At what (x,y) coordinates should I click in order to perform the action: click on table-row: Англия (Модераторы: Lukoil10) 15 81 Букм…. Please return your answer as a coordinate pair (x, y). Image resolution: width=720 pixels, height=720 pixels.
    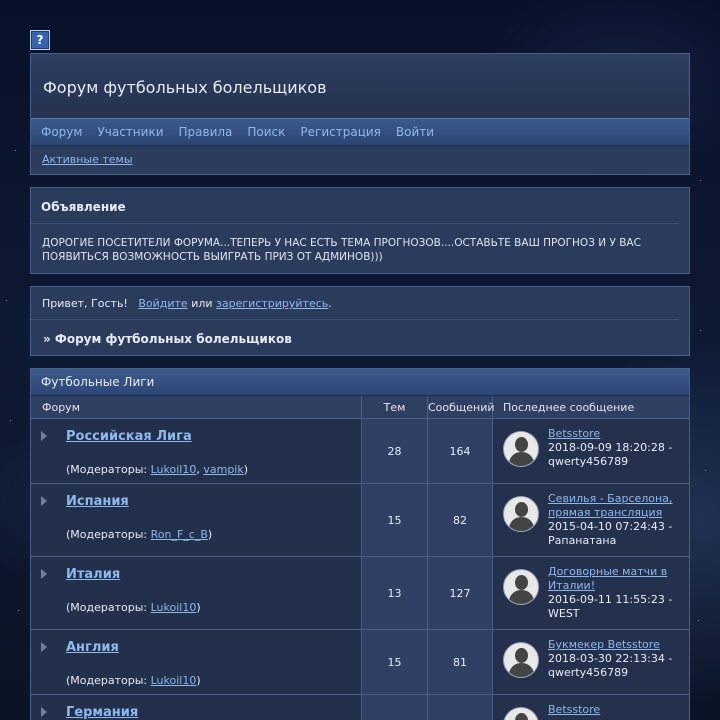
    Looking at the image, I should click on (360, 662).